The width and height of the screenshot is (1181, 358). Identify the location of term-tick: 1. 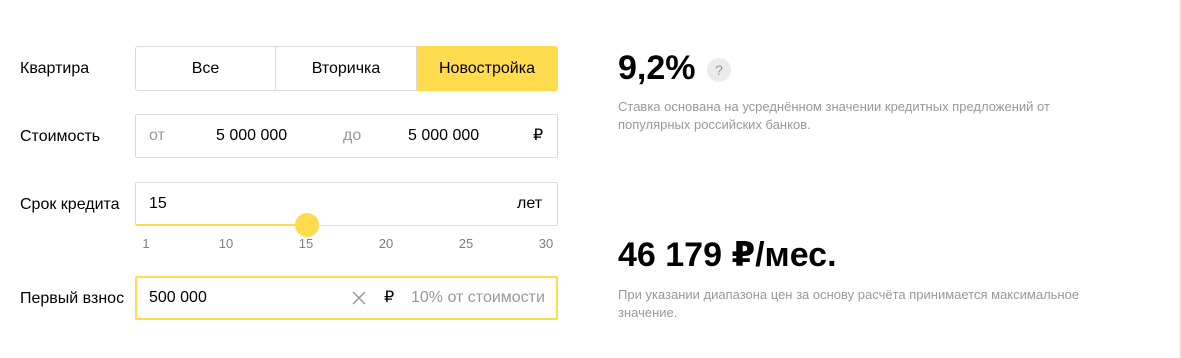
(146, 243).